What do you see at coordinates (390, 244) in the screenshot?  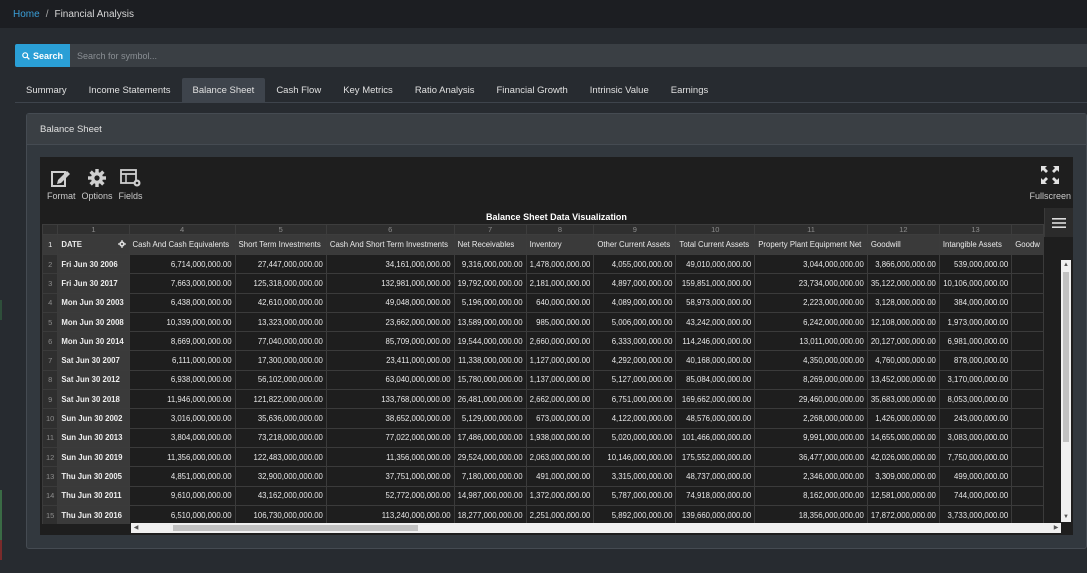 I see `column-header: Cash And Short Term Investments` at bounding box center [390, 244].